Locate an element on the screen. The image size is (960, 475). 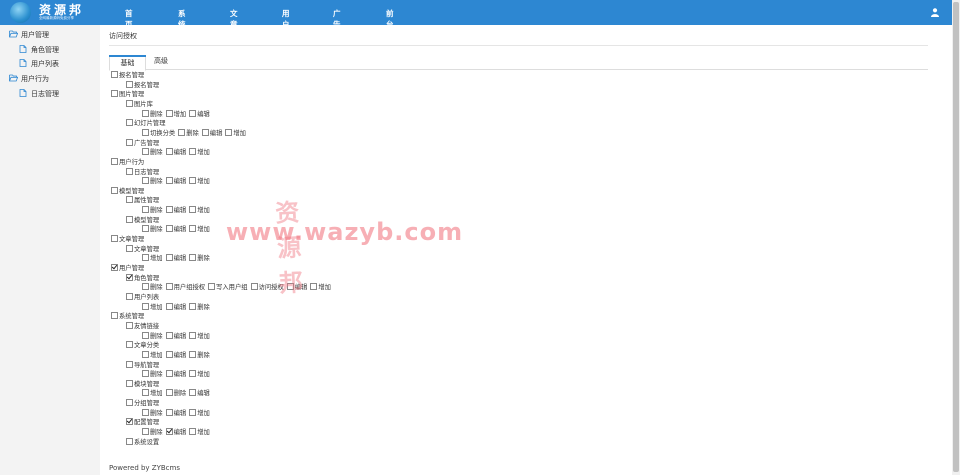
tab-basic: 基础 is located at coordinates (127, 63).